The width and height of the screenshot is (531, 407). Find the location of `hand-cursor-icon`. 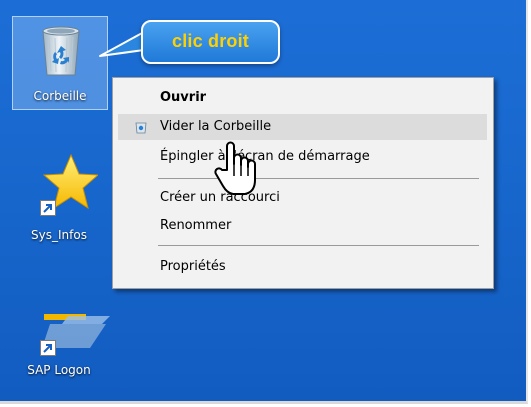

hand-cursor-icon is located at coordinates (235, 168).